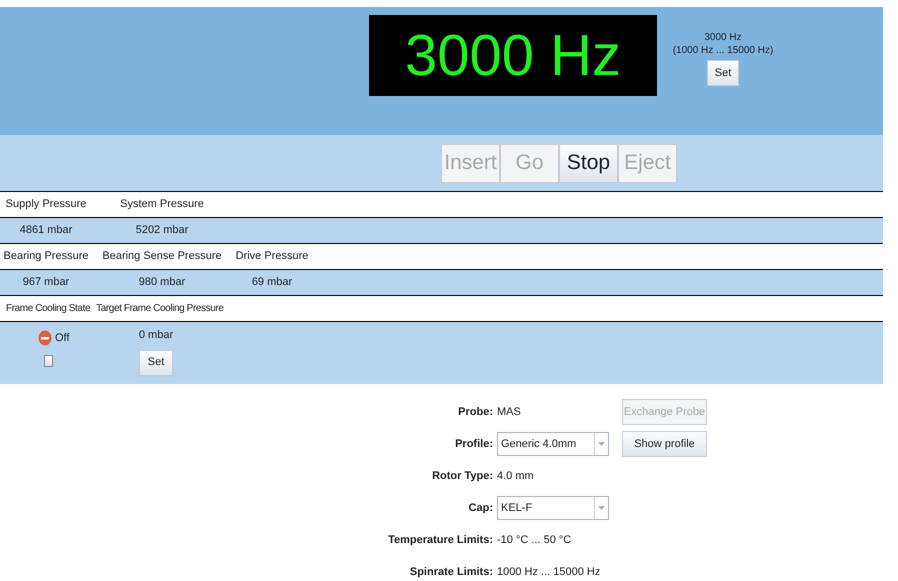 Image resolution: width=898 pixels, height=581 pixels. What do you see at coordinates (515, 476) in the screenshot?
I see `field-value: 4.0 mm` at bounding box center [515, 476].